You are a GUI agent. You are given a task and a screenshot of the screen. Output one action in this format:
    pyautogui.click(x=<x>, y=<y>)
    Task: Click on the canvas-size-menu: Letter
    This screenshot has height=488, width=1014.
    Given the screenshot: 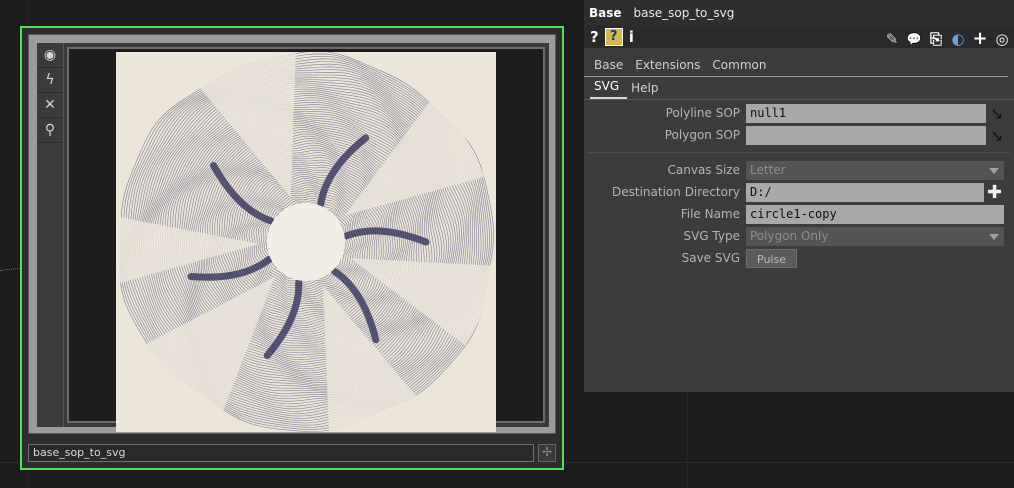 What is the action you would take?
    pyautogui.click(x=875, y=170)
    